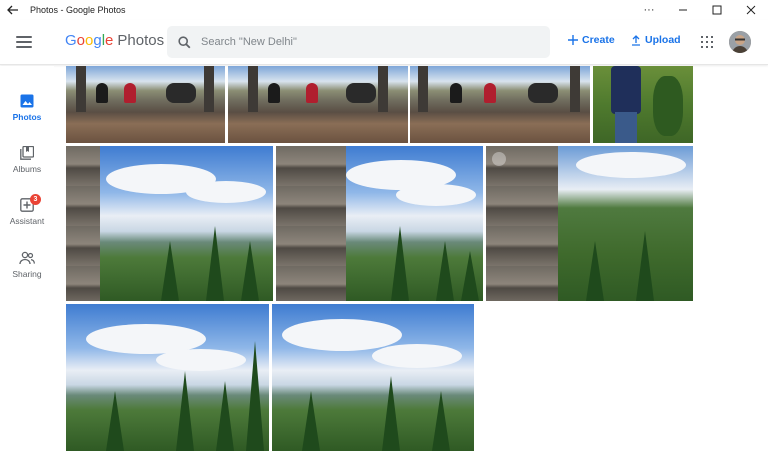 The width and height of the screenshot is (768, 451). I want to click on sidebar-item-photos: Photos, so click(27, 108).